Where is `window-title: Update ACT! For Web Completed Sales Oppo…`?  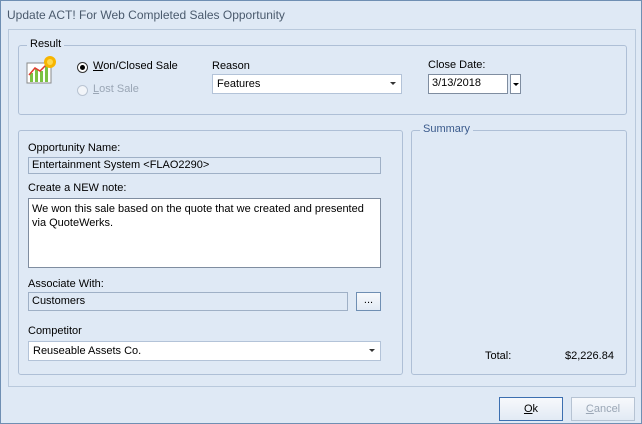 window-title: Update ACT! For Web Completed Sales Oppo… is located at coordinates (146, 15).